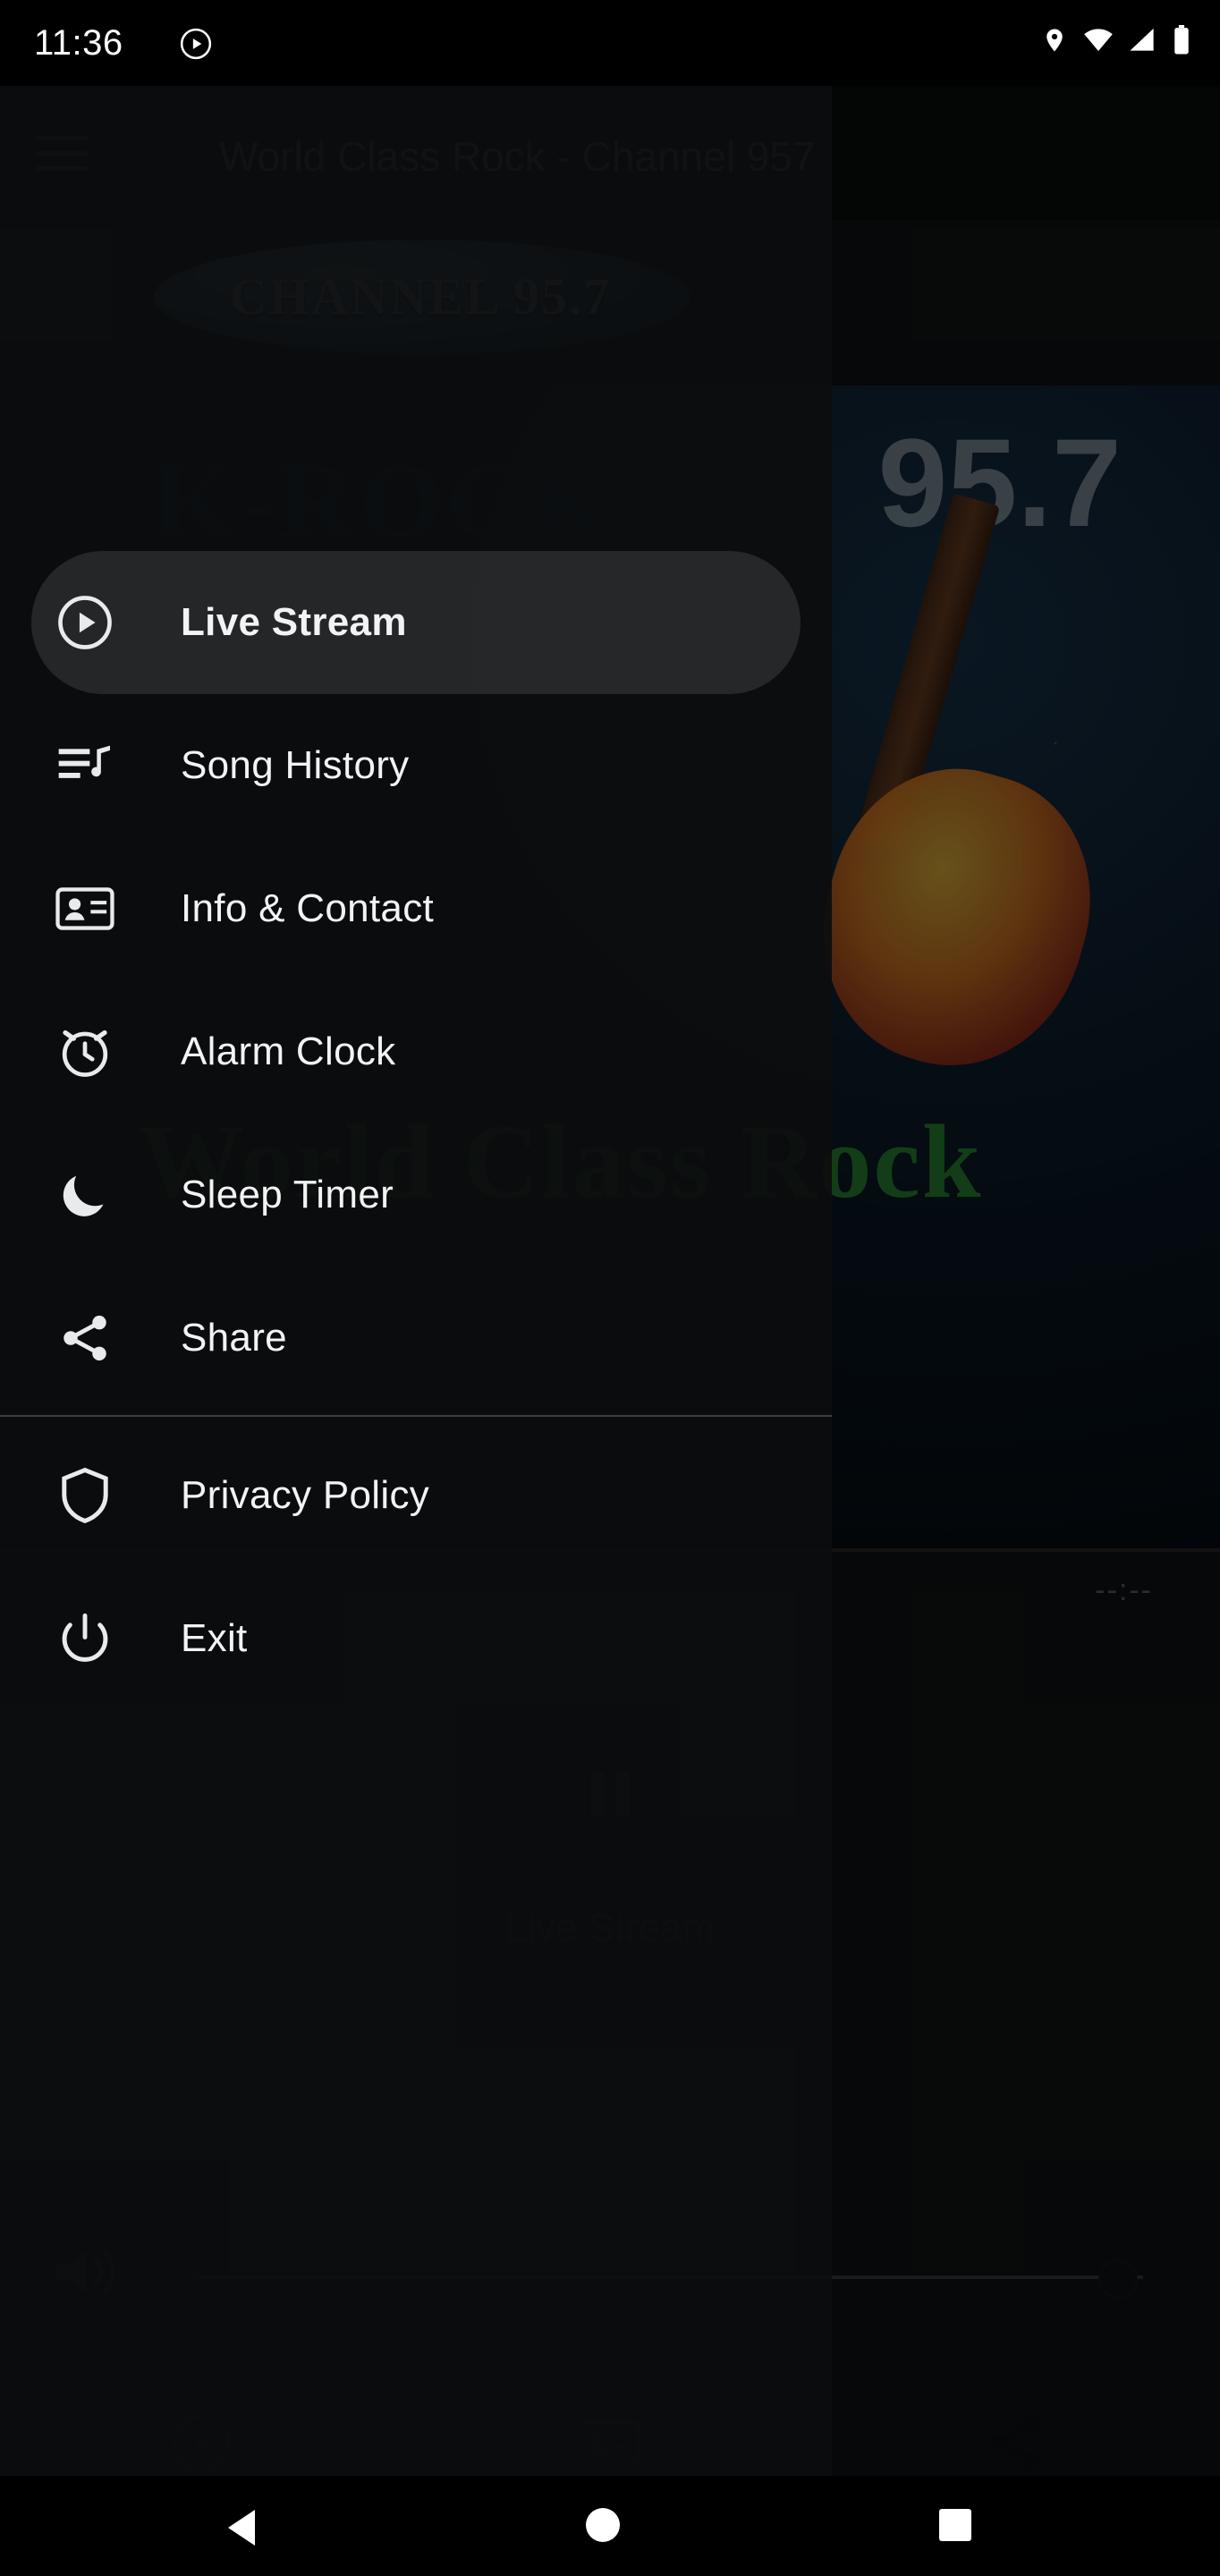 The width and height of the screenshot is (1220, 2576). I want to click on alarm-clock-icon, so click(85, 1052).